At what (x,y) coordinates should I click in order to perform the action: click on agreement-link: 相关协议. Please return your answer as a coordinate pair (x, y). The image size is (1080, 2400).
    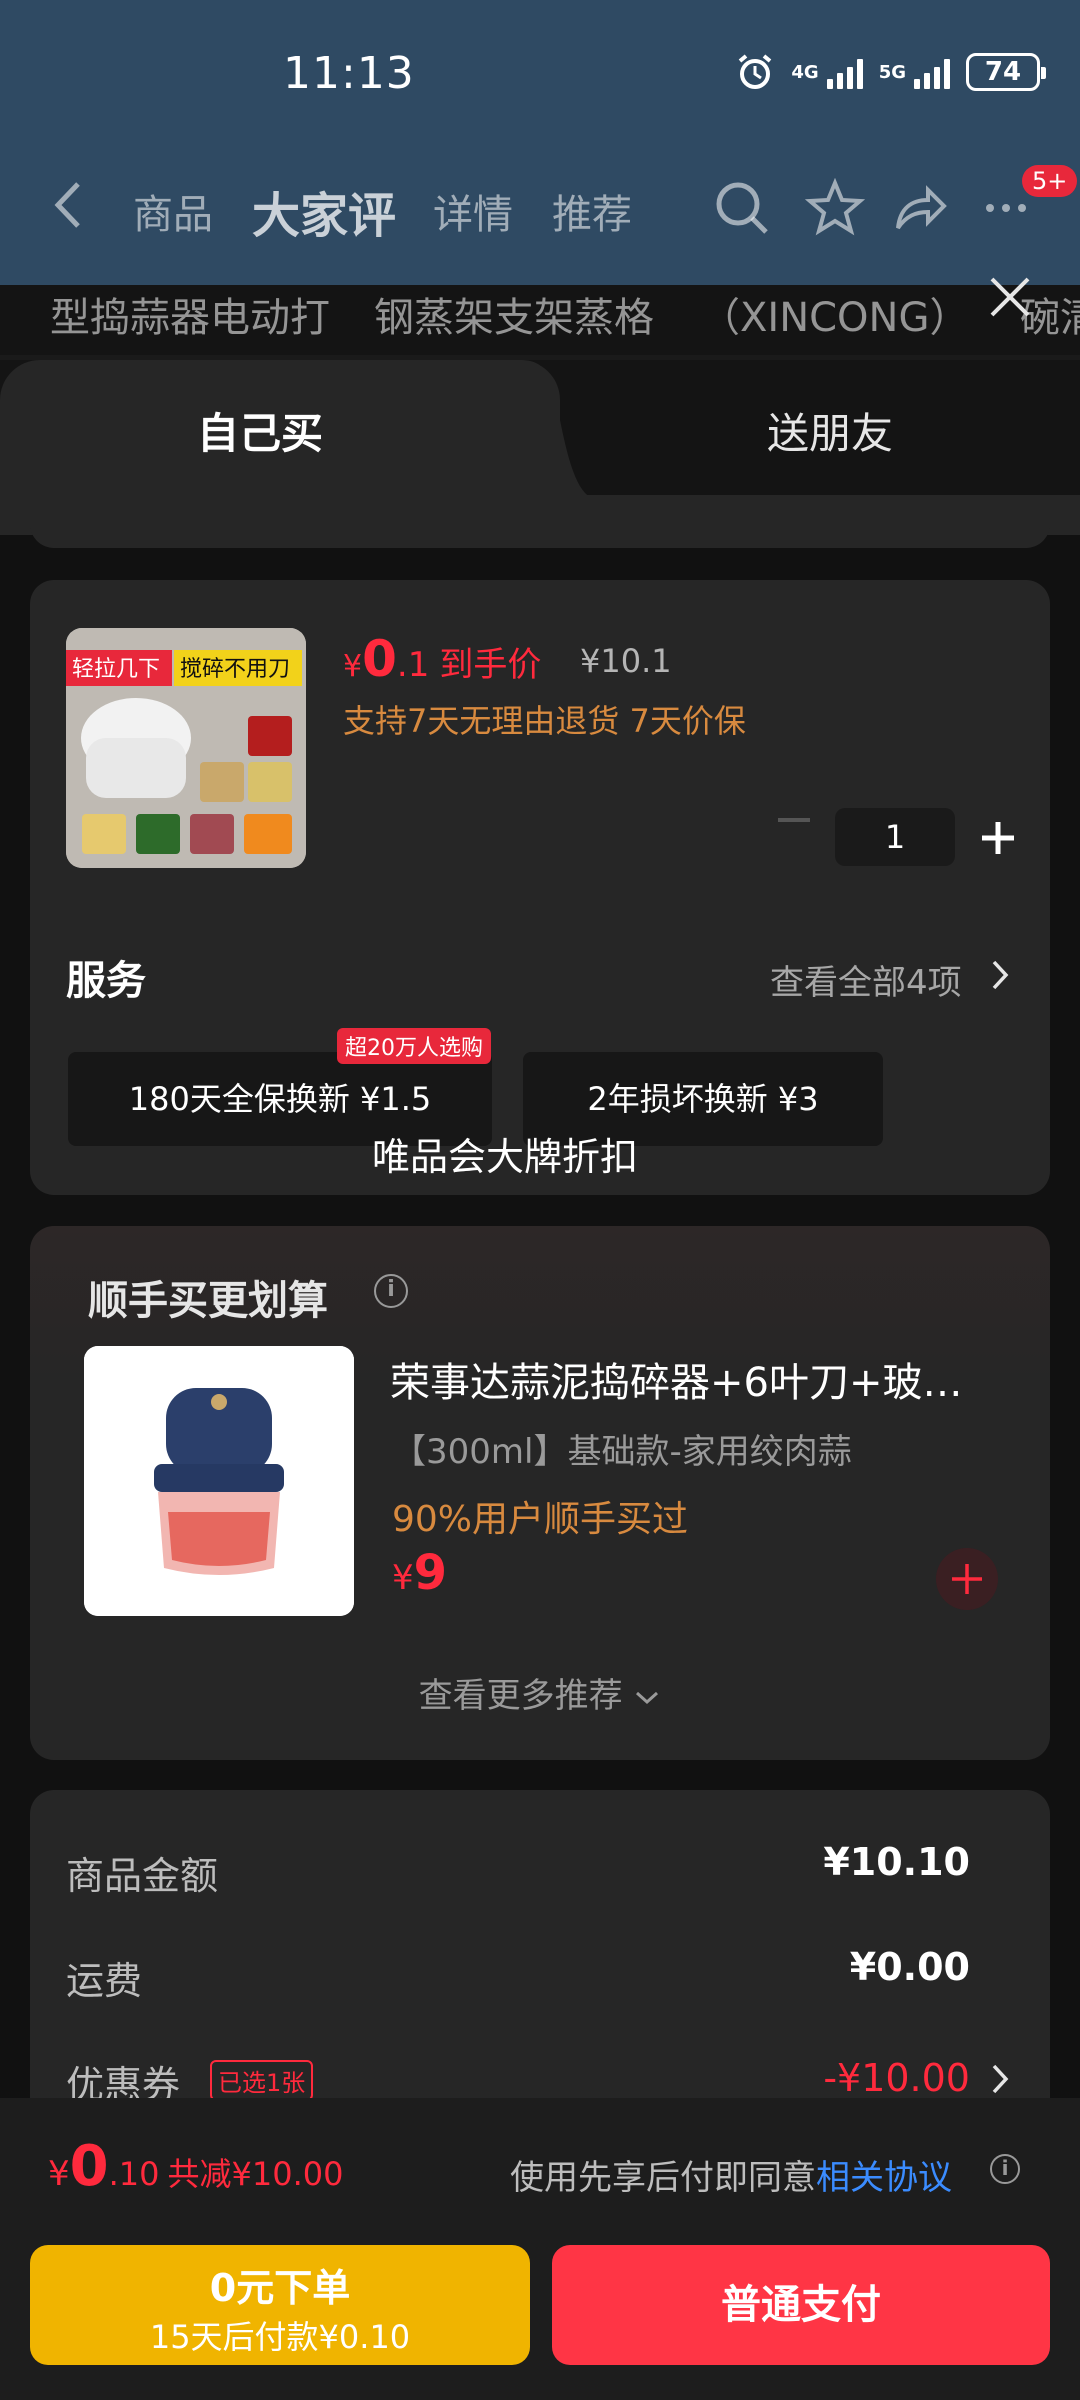
    Looking at the image, I should click on (884, 2178).